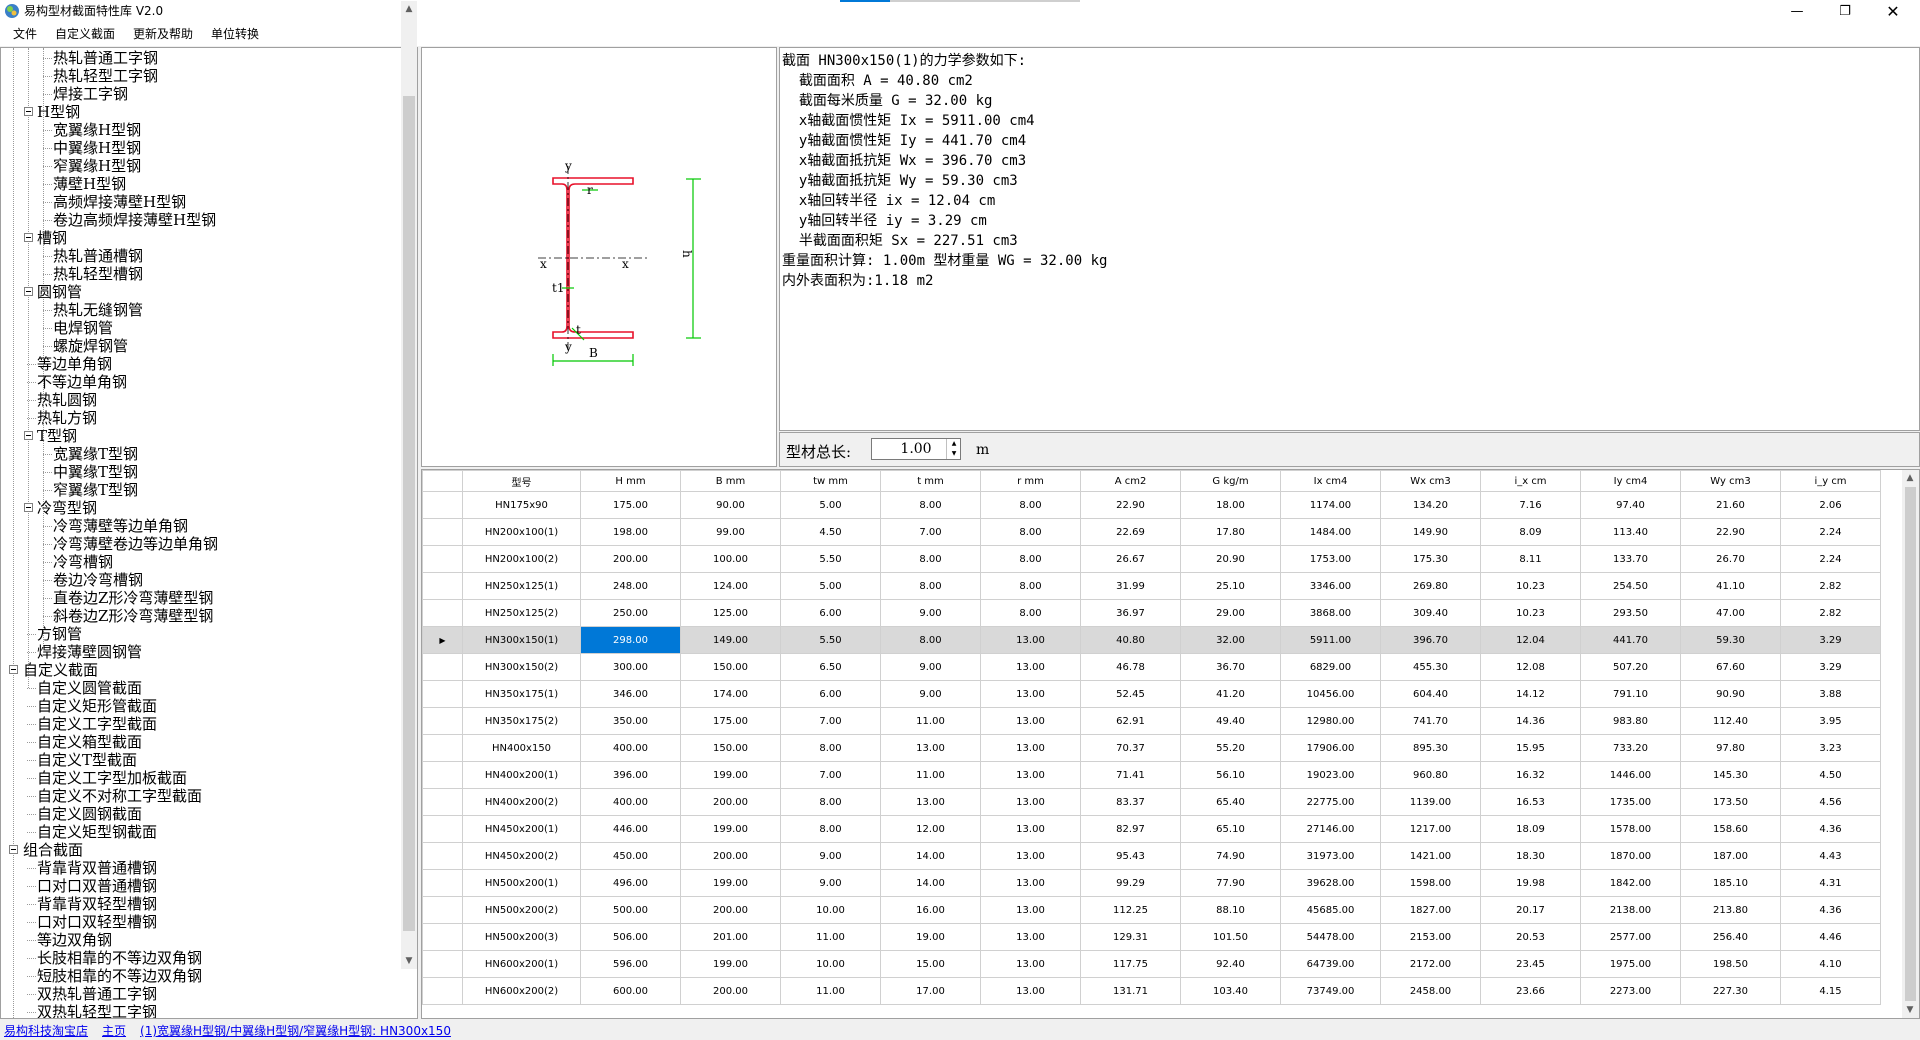  Describe the element at coordinates (201, 562) in the screenshot. I see `tree-node: 冷弯槽钢` at that location.